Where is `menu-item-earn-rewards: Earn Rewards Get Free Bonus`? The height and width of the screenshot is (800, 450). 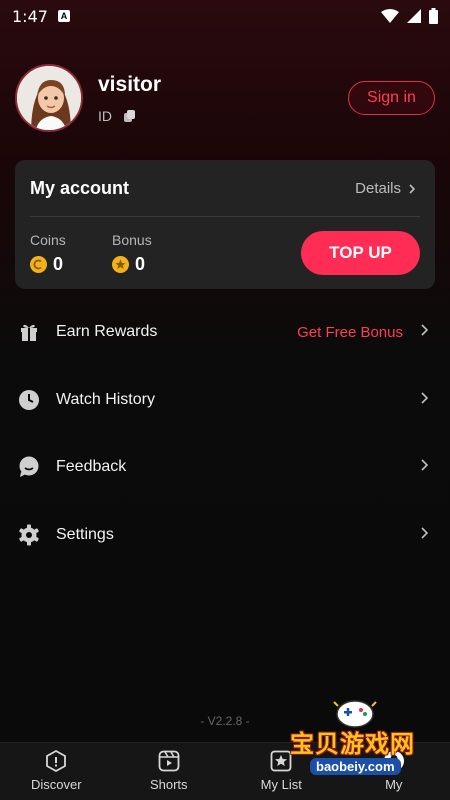 menu-item-earn-rewards: Earn Rewards Get Free Bonus is located at coordinates (223, 332).